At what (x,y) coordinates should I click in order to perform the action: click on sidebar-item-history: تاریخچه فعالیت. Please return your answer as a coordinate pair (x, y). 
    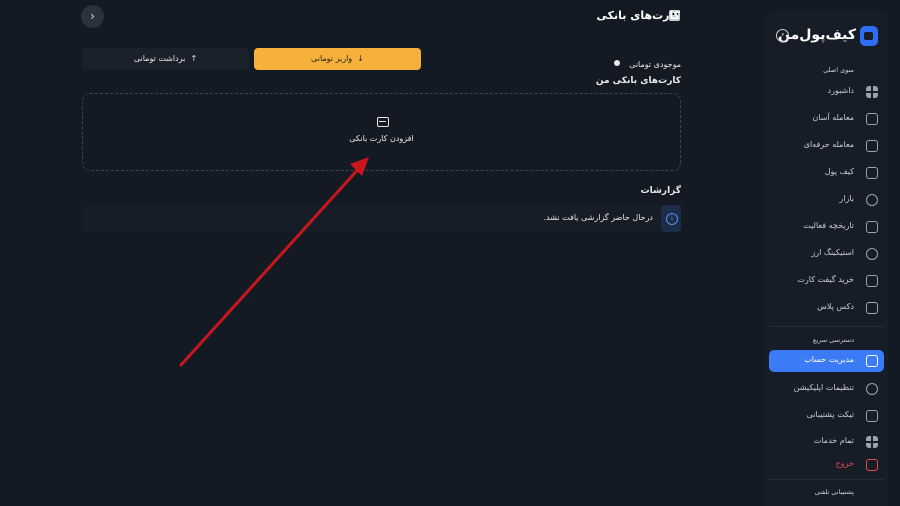
    Looking at the image, I should click on (826, 227).